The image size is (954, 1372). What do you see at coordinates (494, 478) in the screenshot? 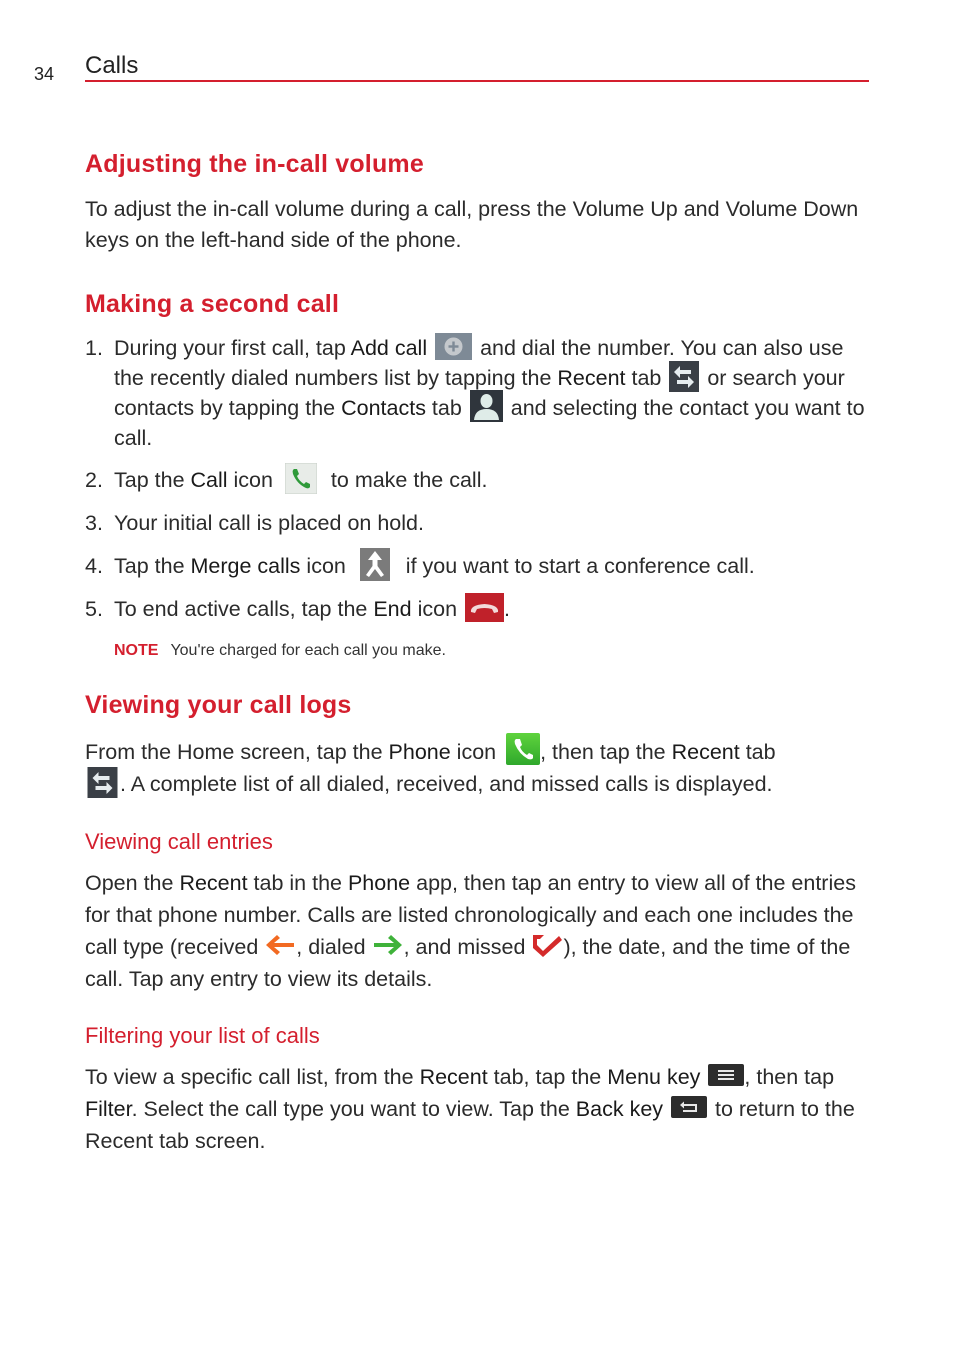
I see `step-text: Tap the Call icon to make the call.` at bounding box center [494, 478].